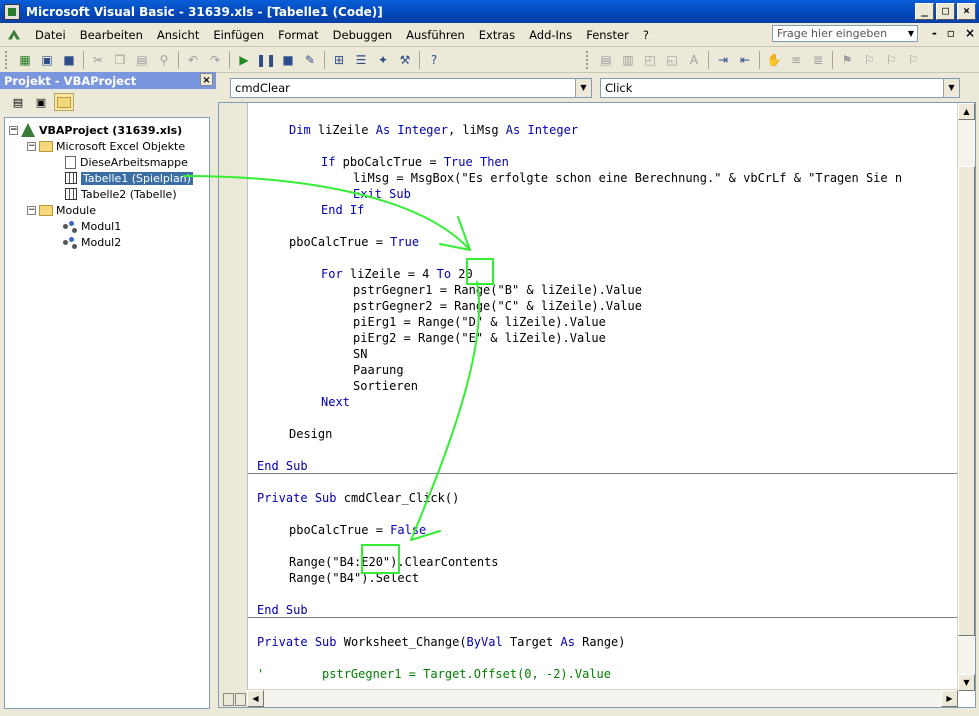 This screenshot has height=716, width=979. Describe the element at coordinates (240, 699) in the screenshot. I see `full-module-view-icon` at that location.